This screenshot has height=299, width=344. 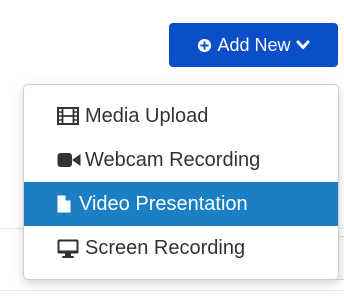 I want to click on menu-item-video-presentation: Video Presentation, so click(x=181, y=204).